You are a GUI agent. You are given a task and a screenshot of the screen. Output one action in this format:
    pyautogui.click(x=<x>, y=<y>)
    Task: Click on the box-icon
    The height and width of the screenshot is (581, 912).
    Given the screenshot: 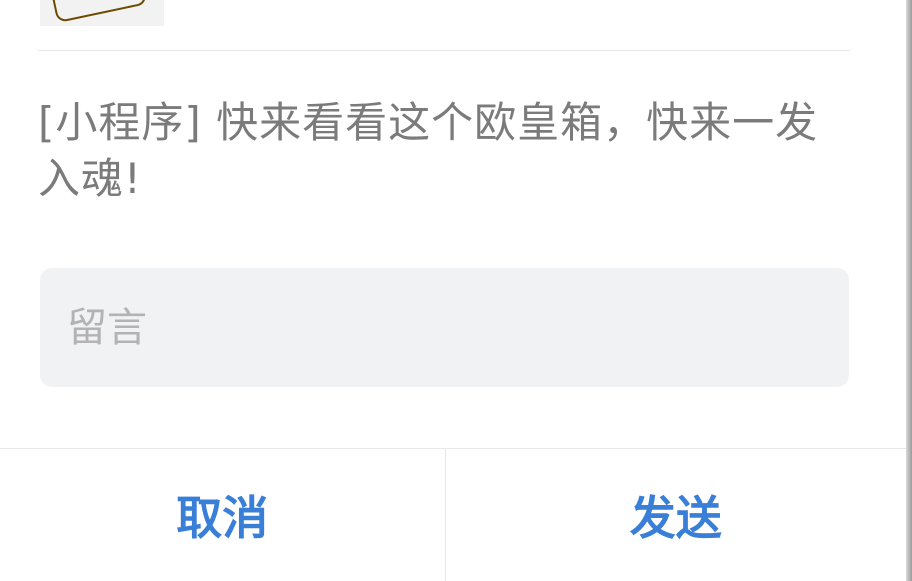 What is the action you would take?
    pyautogui.click(x=98, y=12)
    